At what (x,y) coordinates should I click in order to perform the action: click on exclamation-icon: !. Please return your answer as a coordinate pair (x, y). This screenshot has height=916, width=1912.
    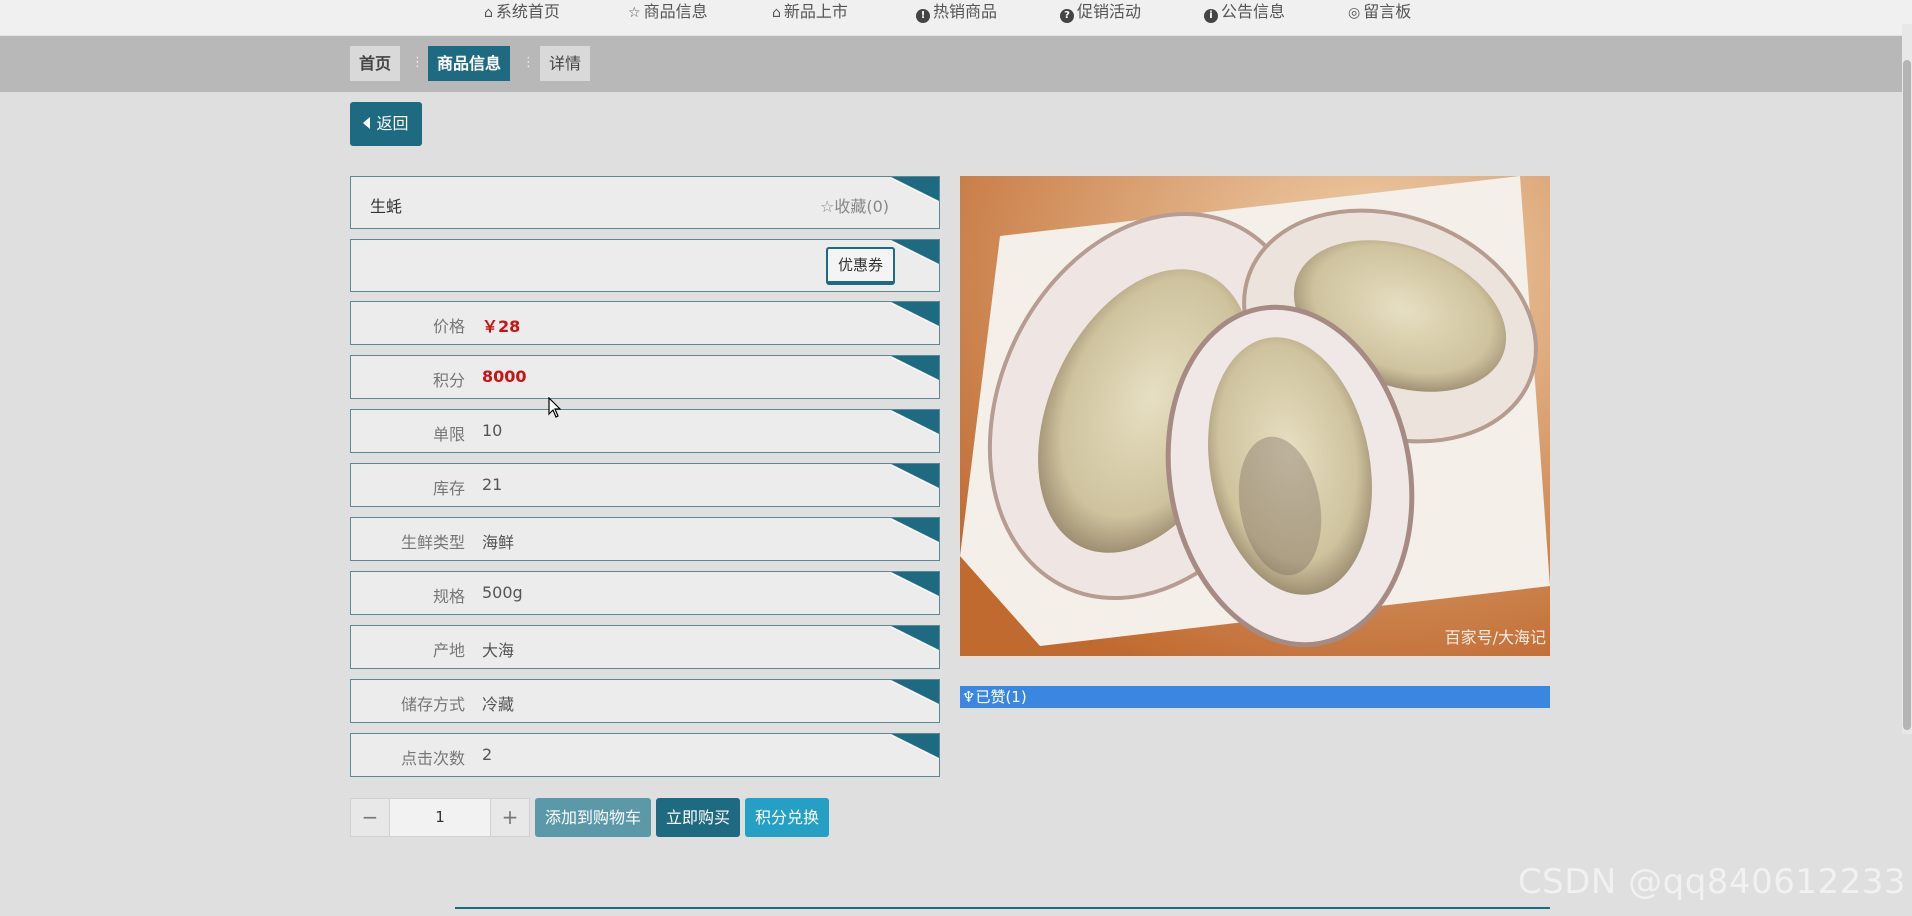
    Looking at the image, I should click on (923, 16).